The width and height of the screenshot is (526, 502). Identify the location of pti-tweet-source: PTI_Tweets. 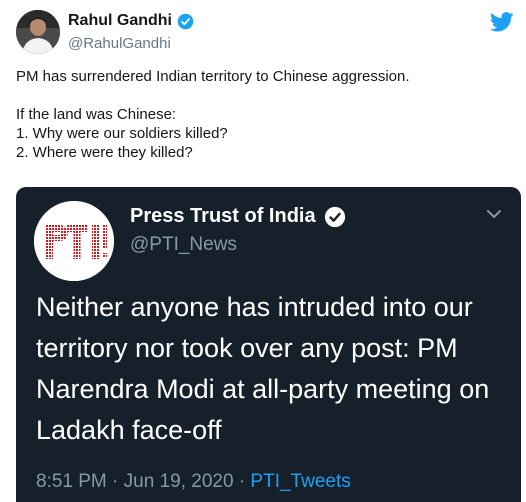
(300, 481).